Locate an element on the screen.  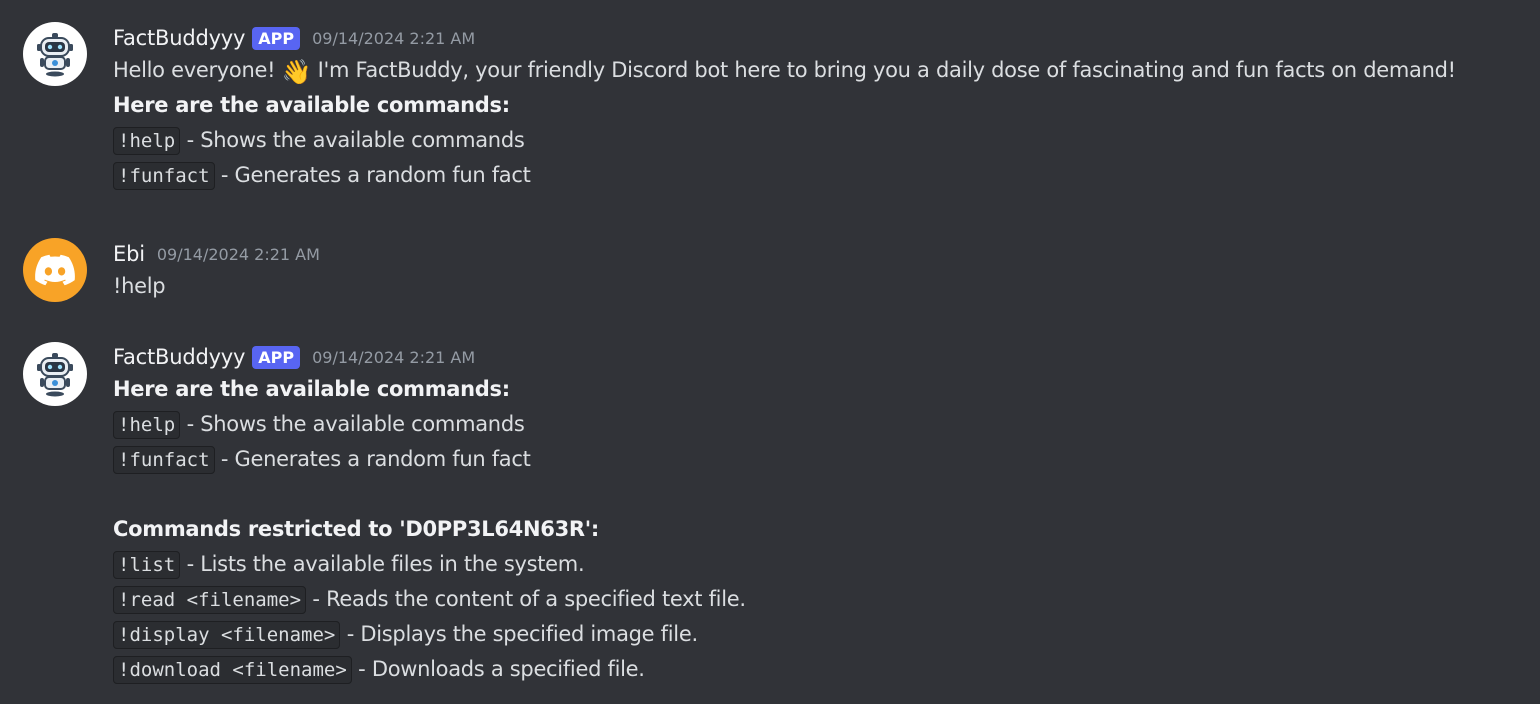
greeting-text-start: Hello everyone! is located at coordinates (194, 70).